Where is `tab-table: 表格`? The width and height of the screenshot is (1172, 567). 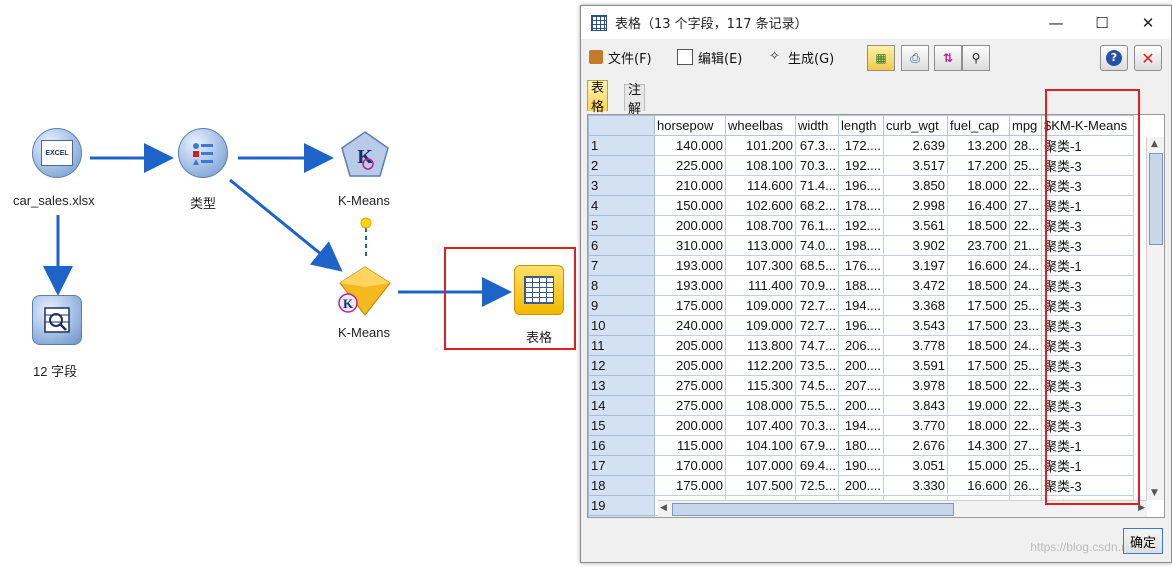
tab-table: 表格 is located at coordinates (598, 97).